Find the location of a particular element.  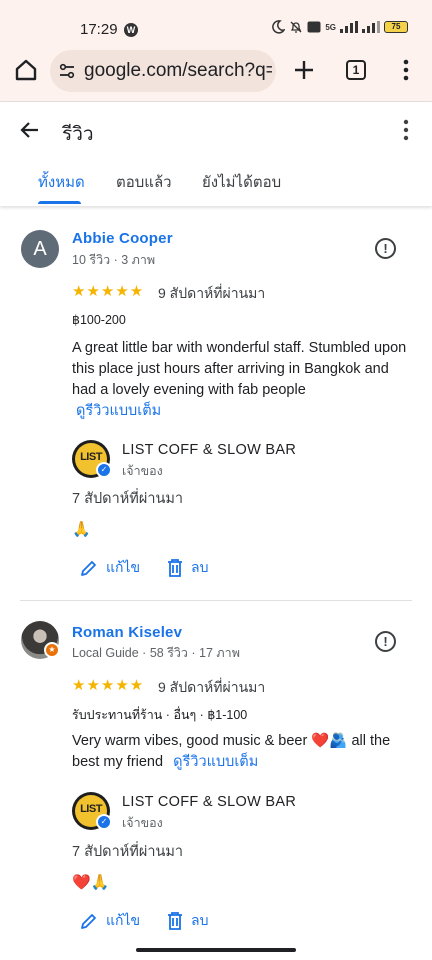

network-label: 5G is located at coordinates (330, 27).